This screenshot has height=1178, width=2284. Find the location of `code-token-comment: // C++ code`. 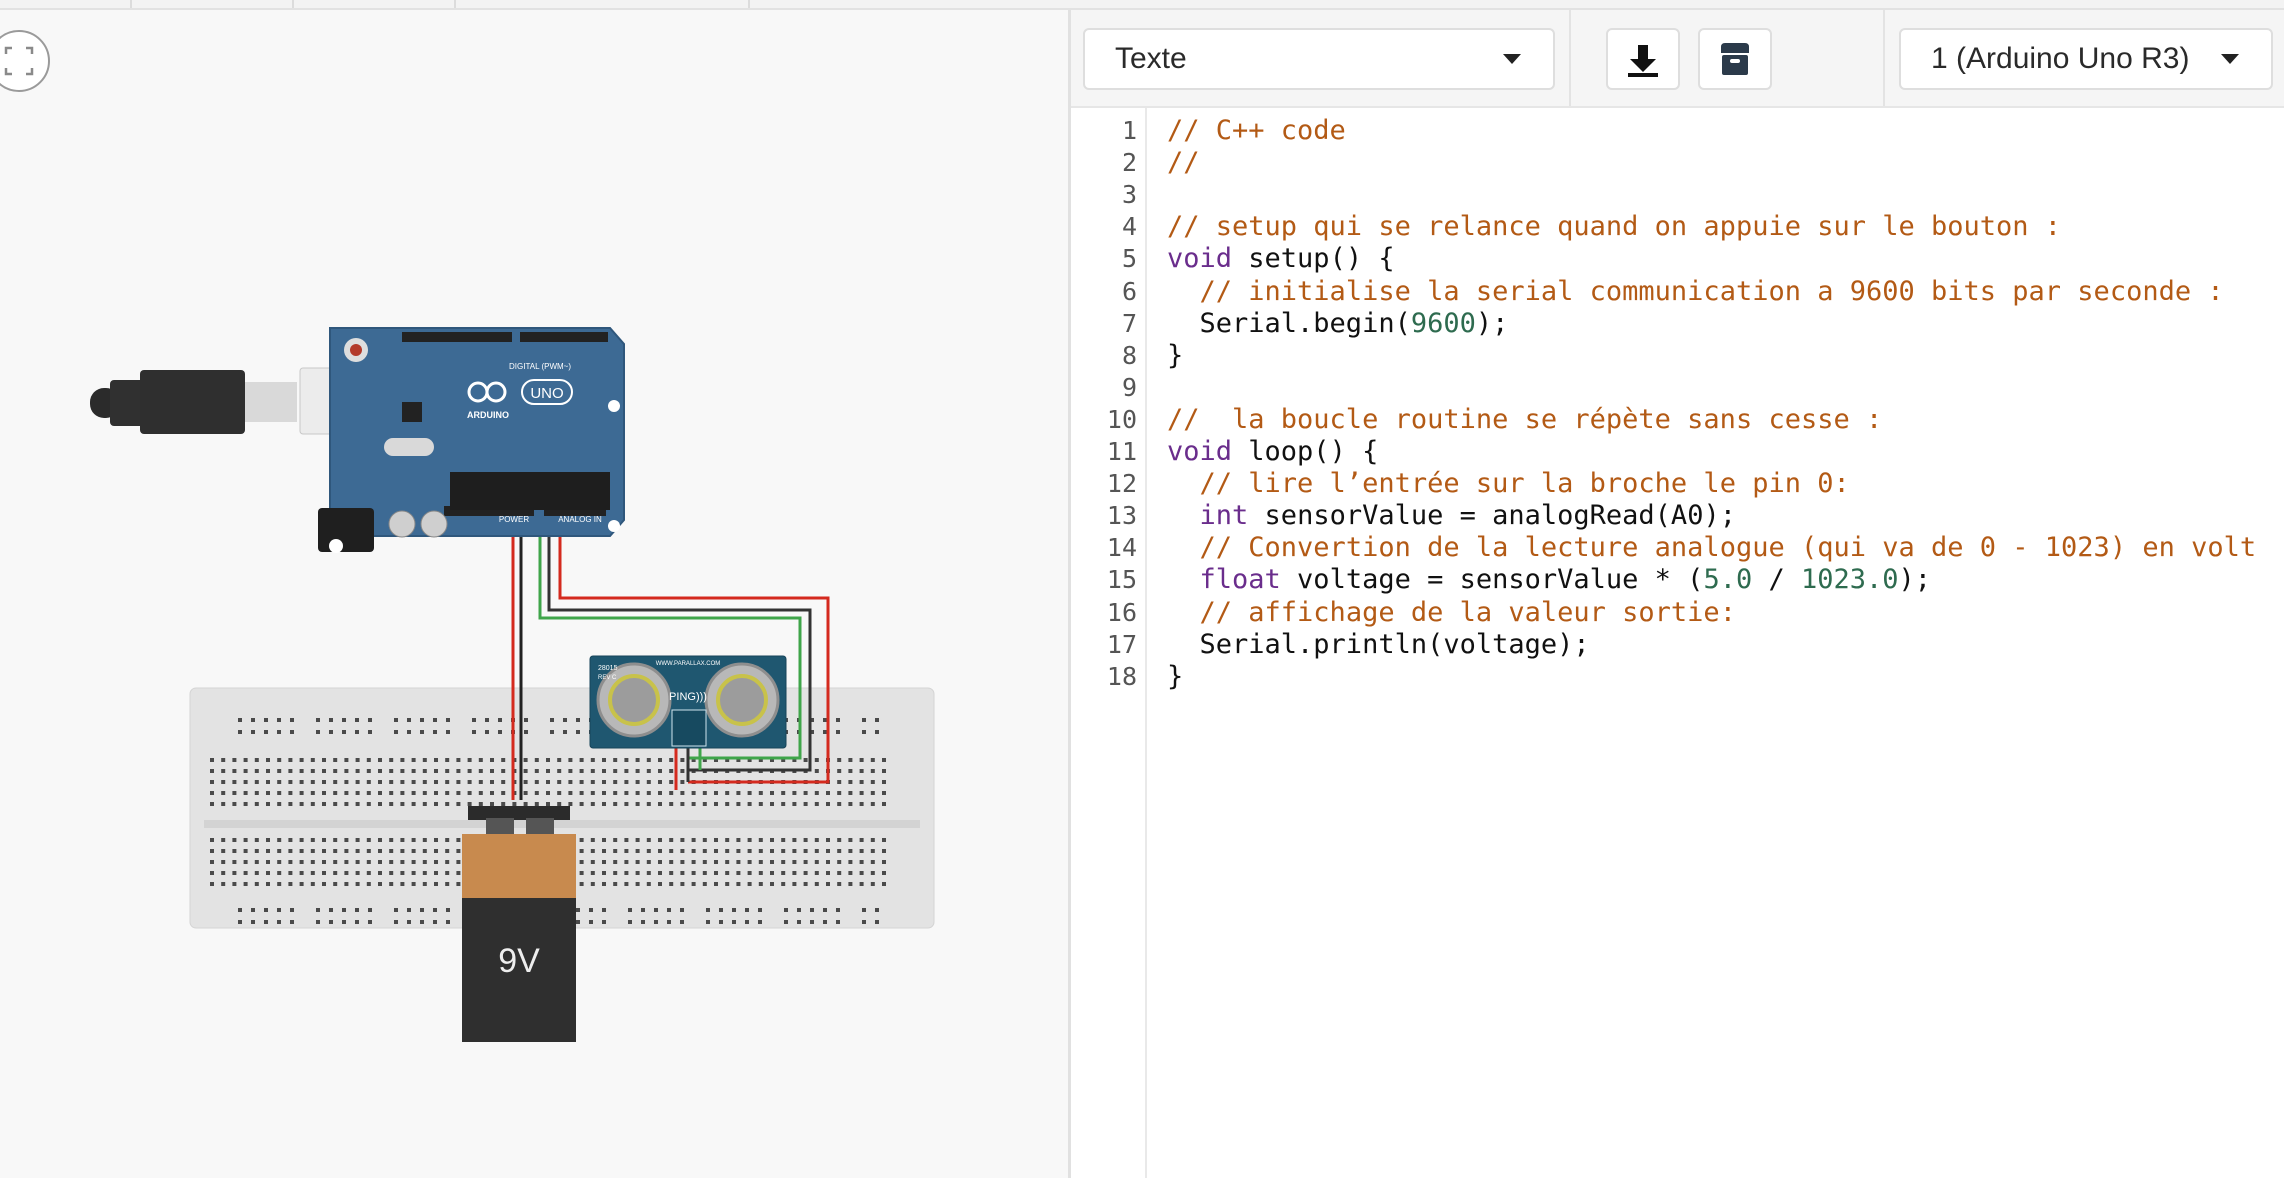

code-token-comment: // C++ code is located at coordinates (1256, 130).